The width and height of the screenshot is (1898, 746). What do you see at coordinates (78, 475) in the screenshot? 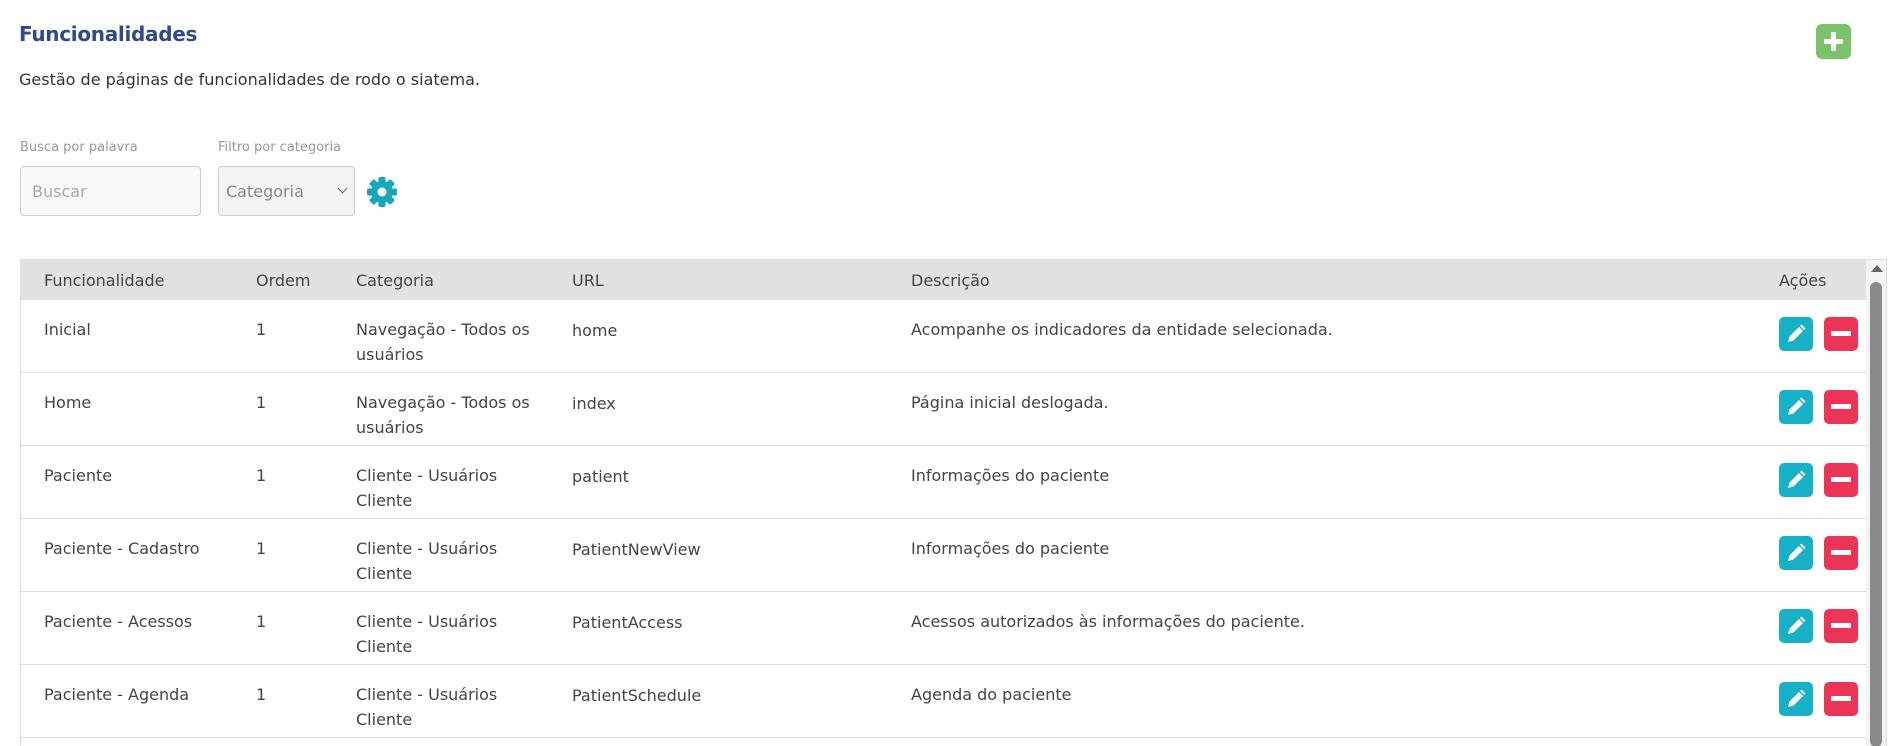
I see `cell-funcionalidade: Paciente` at bounding box center [78, 475].